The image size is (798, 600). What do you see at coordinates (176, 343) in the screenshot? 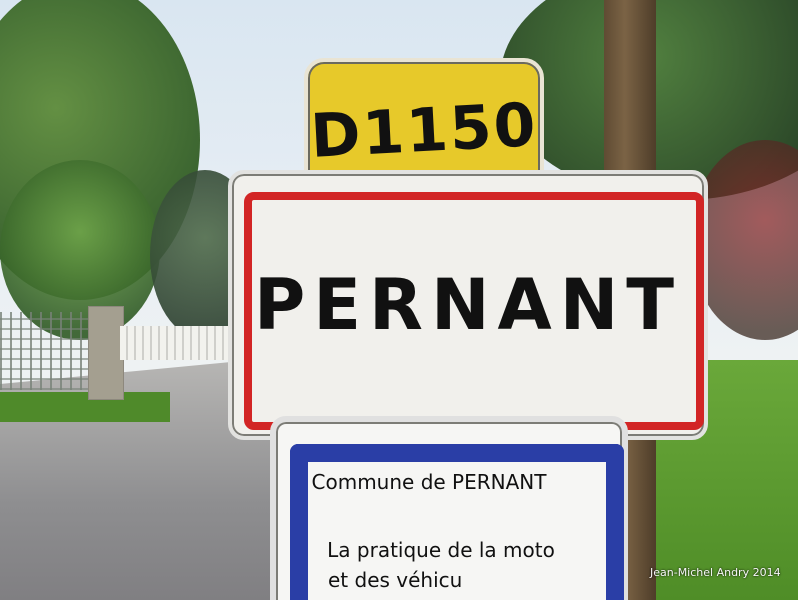
I see `white-fence` at bounding box center [176, 343].